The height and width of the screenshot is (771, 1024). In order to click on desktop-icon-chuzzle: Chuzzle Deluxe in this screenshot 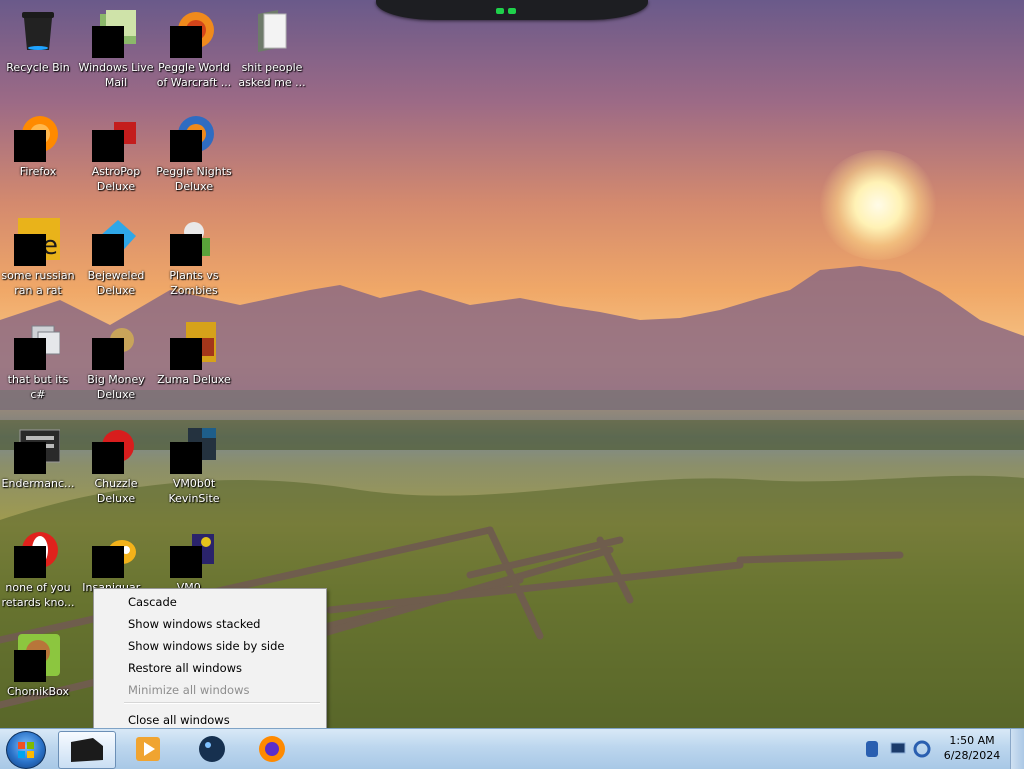, I will do `click(116, 468)`.